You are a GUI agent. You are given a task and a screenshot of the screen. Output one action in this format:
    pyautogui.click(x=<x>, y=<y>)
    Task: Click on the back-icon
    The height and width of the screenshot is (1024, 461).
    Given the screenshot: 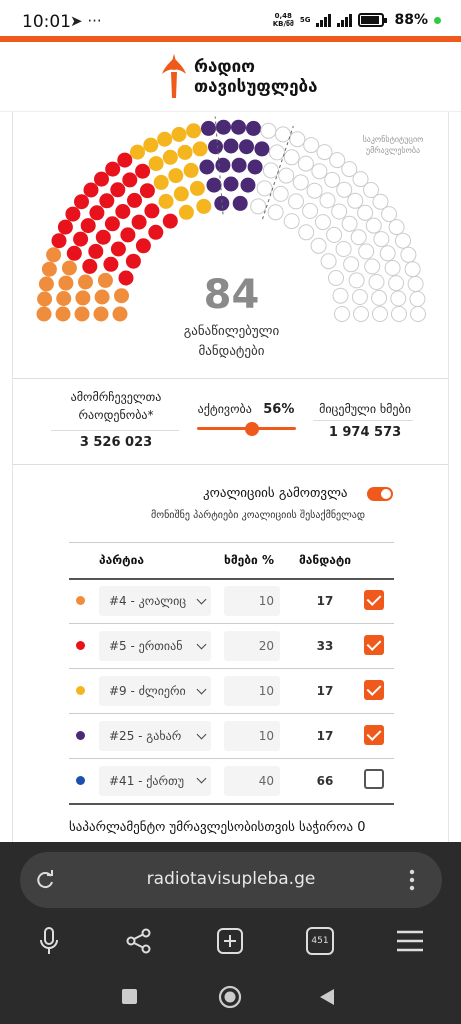 What is the action you would take?
    pyautogui.click(x=327, y=997)
    